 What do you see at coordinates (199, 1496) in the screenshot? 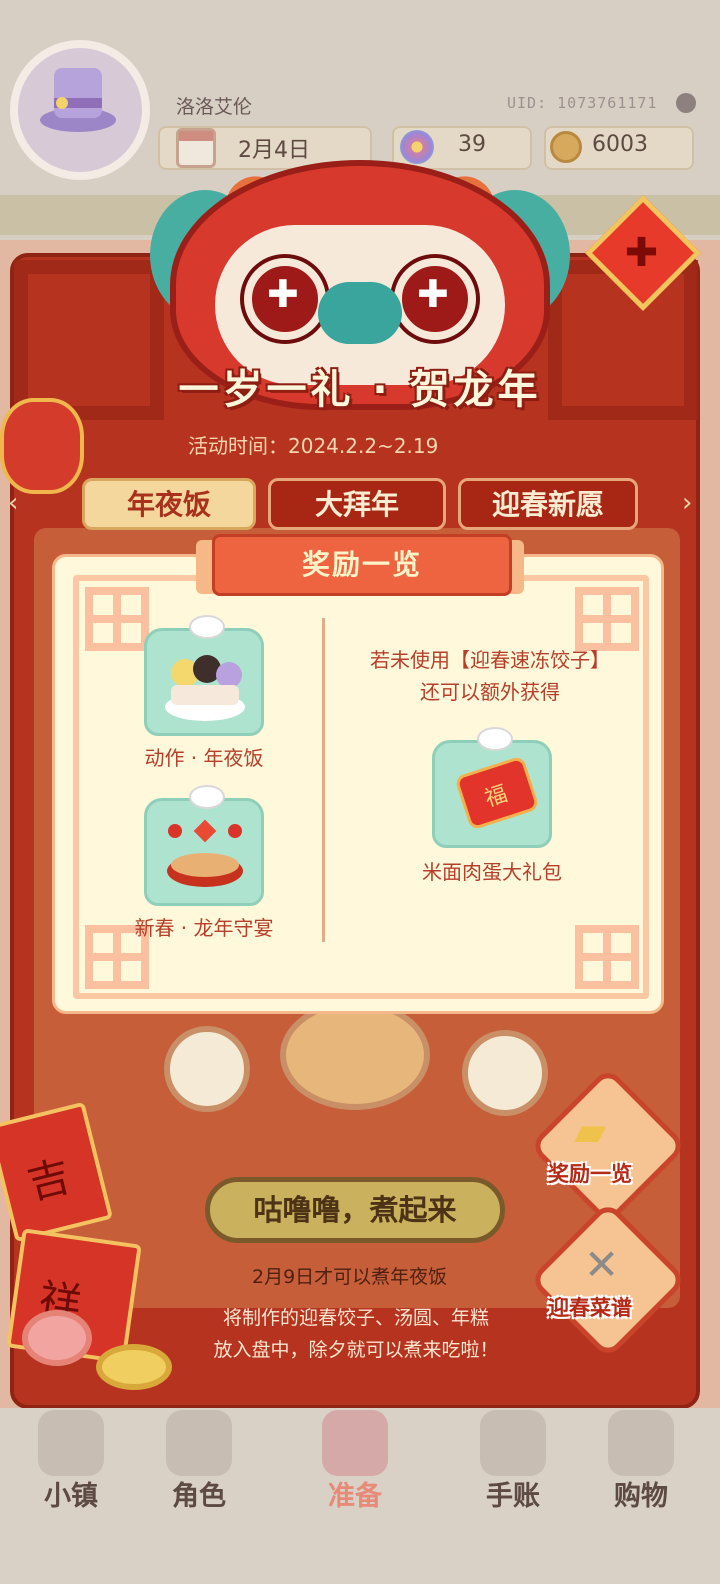
I see `nav-character-label: 角色` at bounding box center [199, 1496].